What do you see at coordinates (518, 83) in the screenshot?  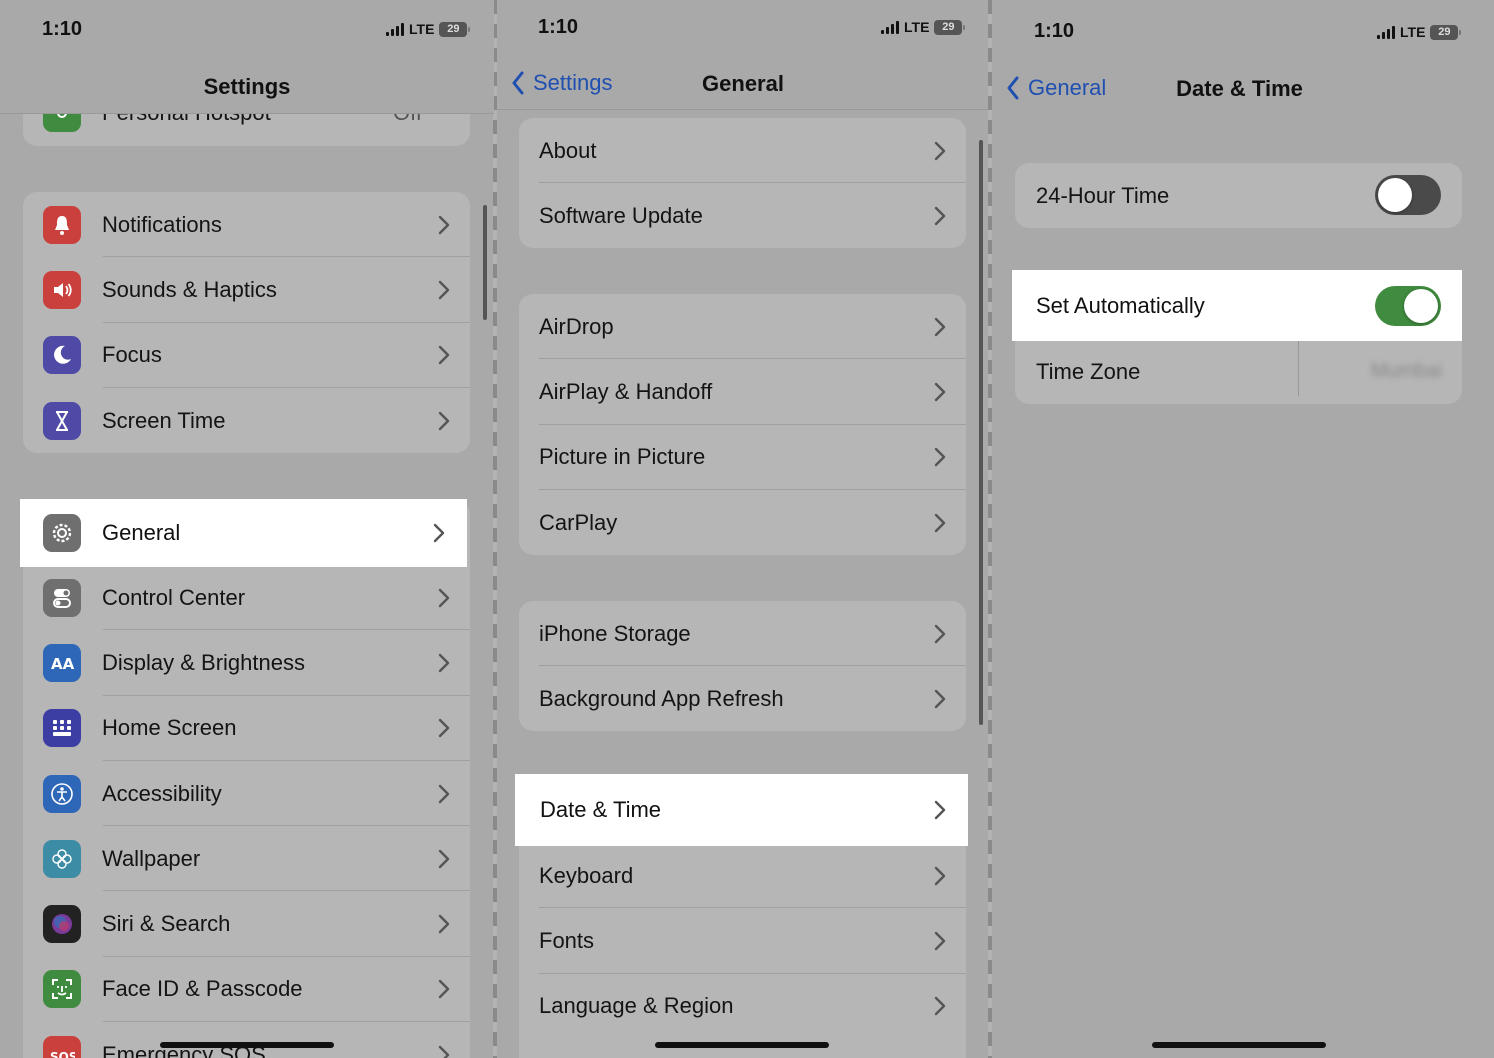 I see `chevron-left-icon` at bounding box center [518, 83].